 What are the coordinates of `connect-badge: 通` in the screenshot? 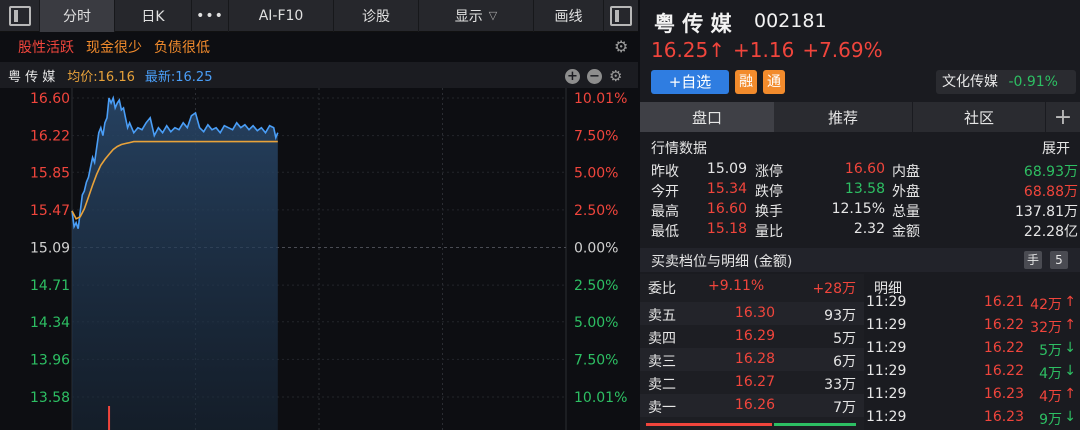 It's located at (774, 82).